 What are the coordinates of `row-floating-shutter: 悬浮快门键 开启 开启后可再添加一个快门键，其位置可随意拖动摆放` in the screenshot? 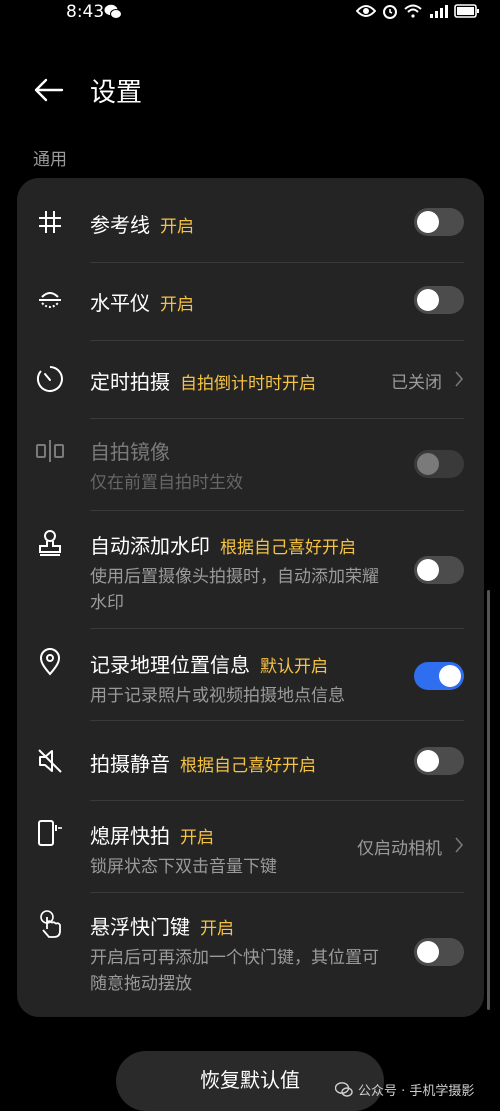 It's located at (250, 954).